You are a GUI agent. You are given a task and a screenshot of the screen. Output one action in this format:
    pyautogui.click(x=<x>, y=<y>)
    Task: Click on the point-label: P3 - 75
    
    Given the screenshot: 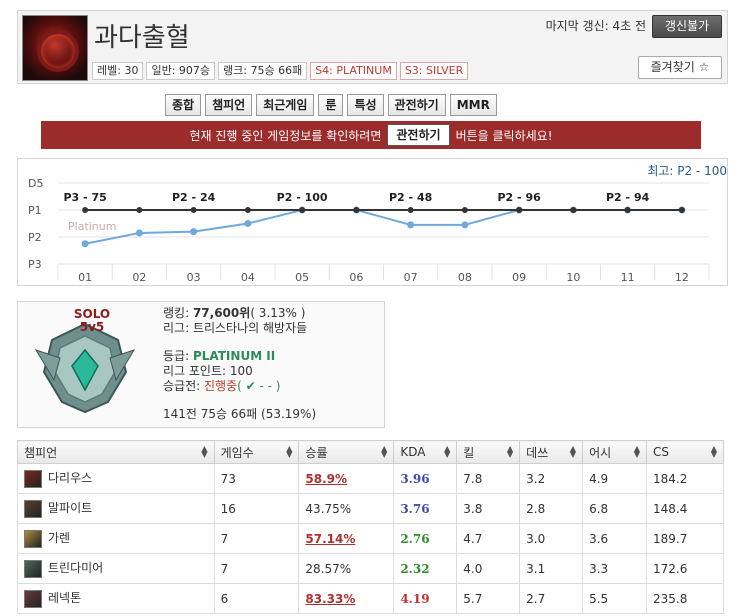 What is the action you would take?
    pyautogui.click(x=85, y=197)
    